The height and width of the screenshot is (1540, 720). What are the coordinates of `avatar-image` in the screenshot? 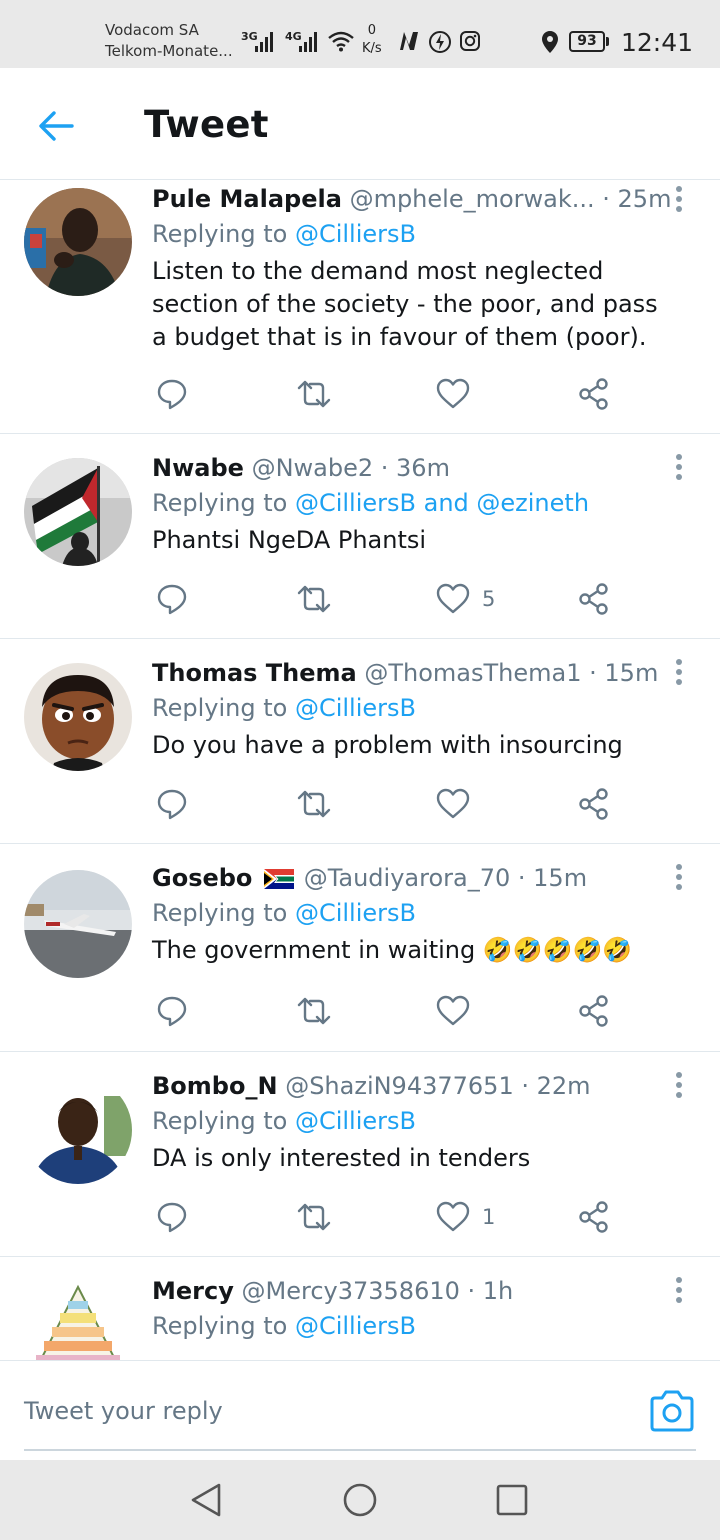 It's located at (78, 1320).